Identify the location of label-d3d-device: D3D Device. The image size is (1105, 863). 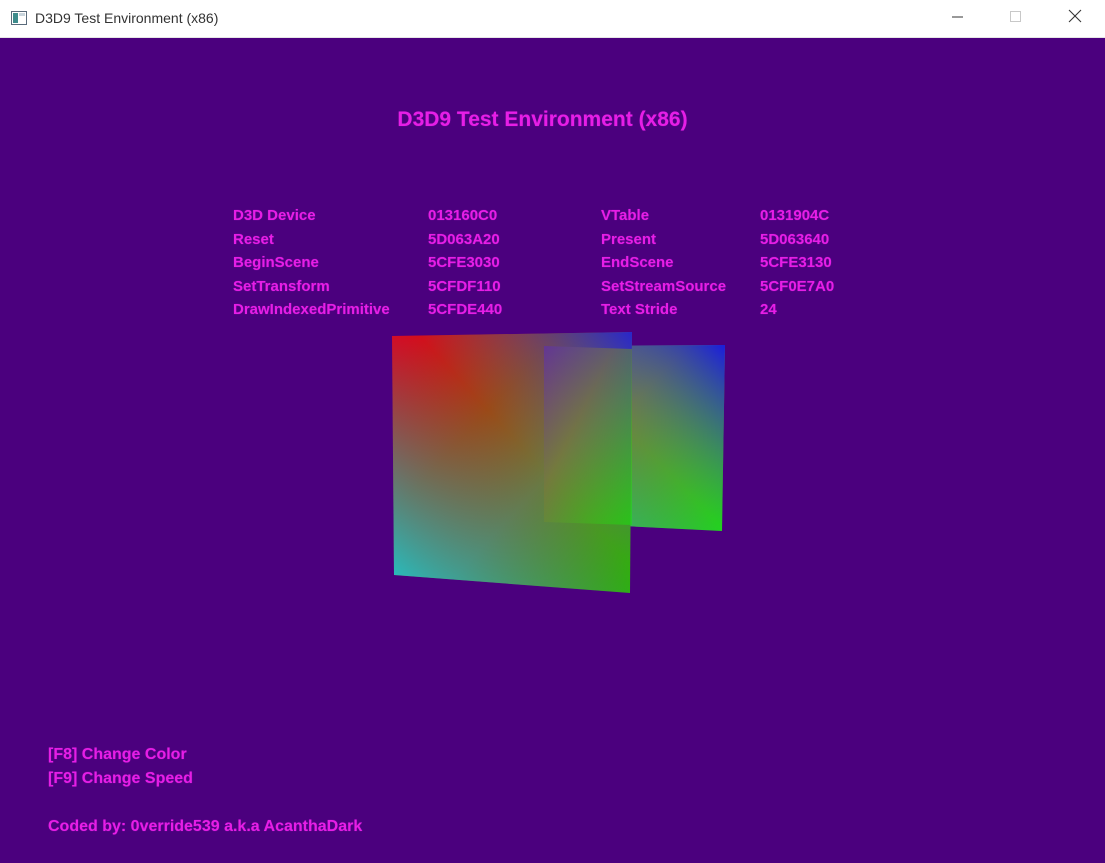
(274, 215).